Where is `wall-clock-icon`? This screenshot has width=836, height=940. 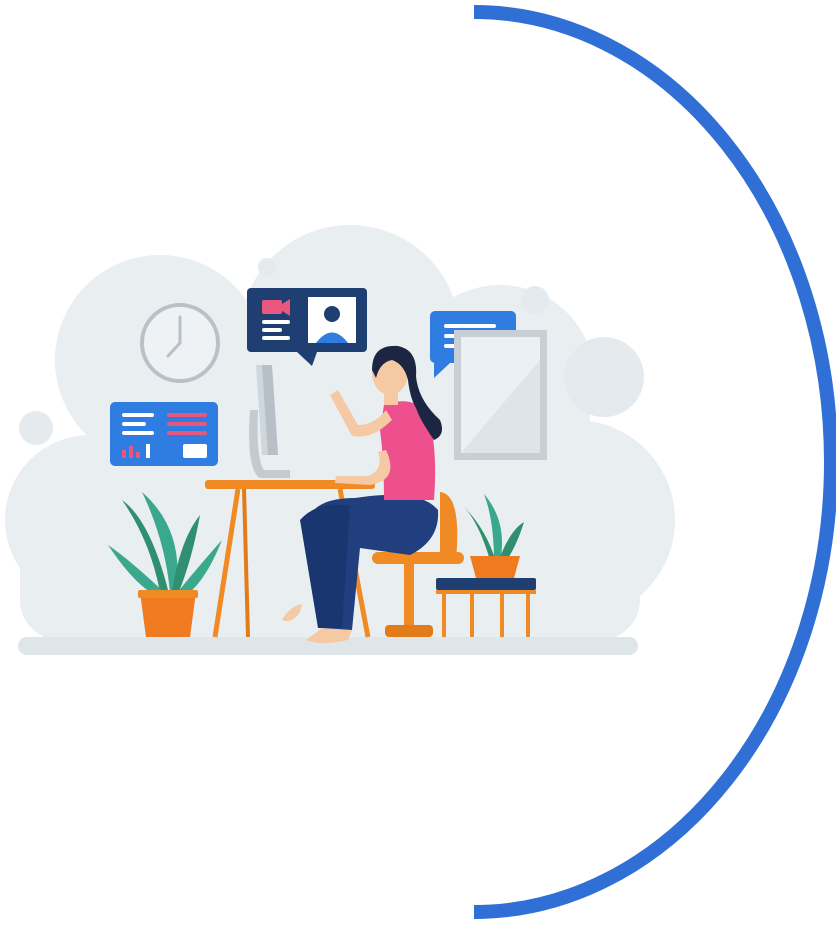
wall-clock-icon is located at coordinates (180, 343).